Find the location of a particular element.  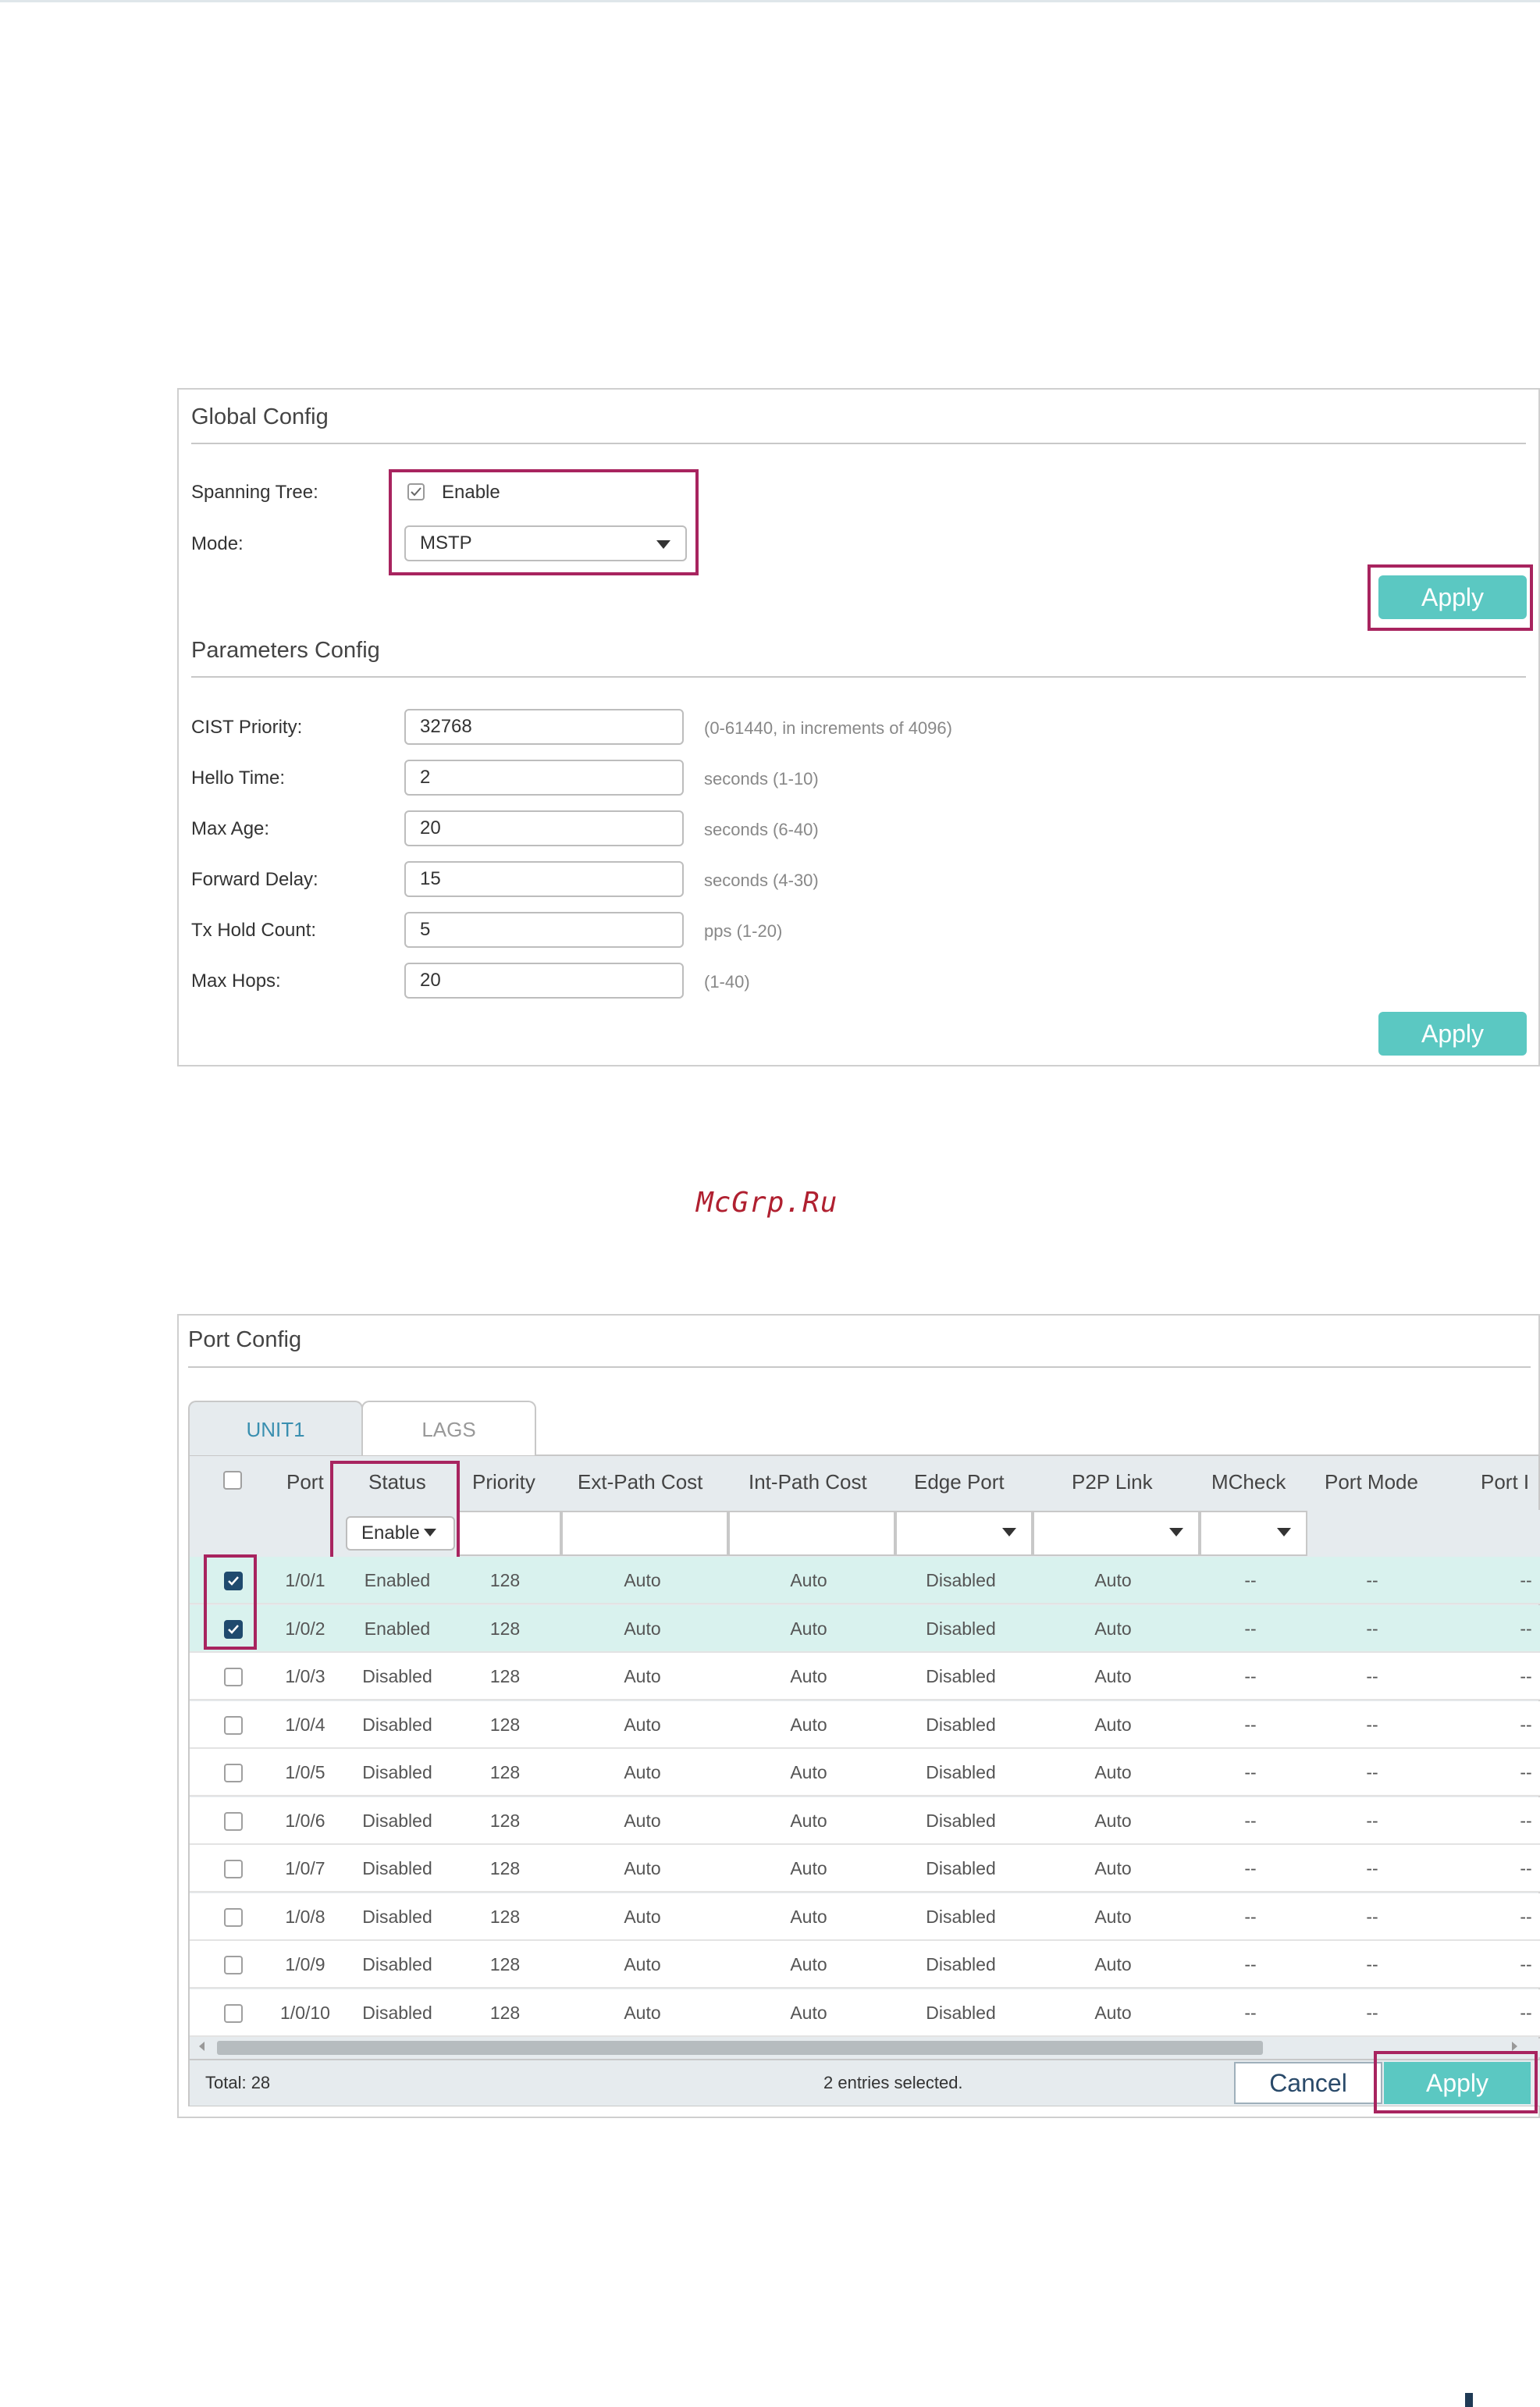

forward-delay-input: 15 is located at coordinates (544, 879).